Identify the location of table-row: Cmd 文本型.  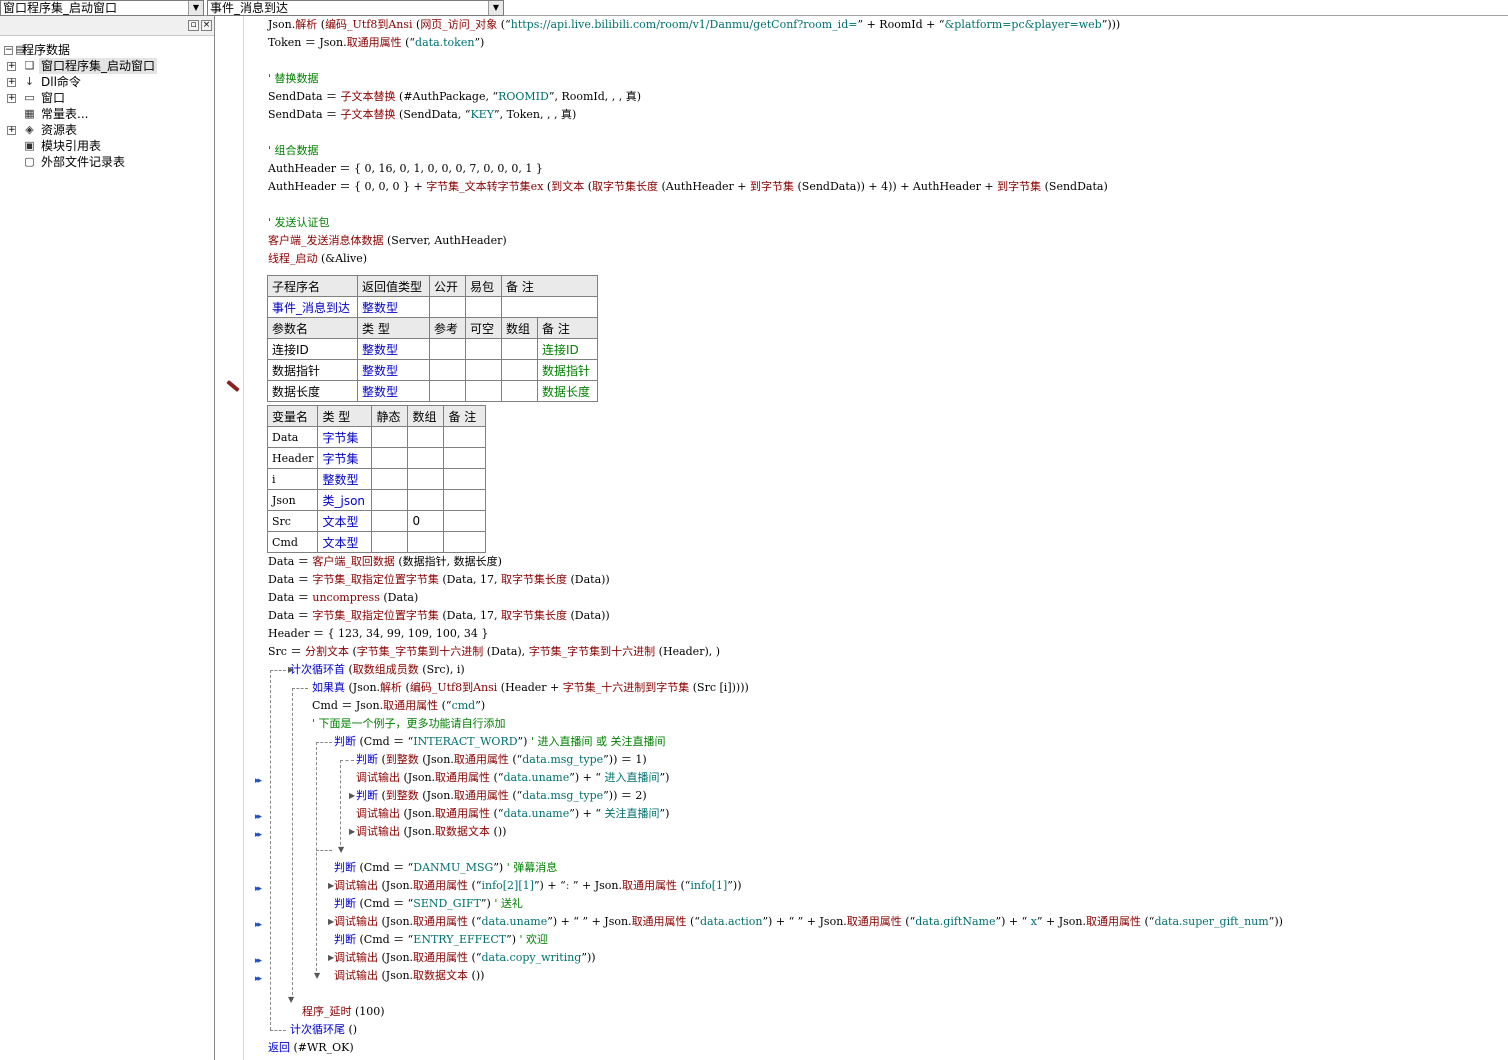
(376, 542).